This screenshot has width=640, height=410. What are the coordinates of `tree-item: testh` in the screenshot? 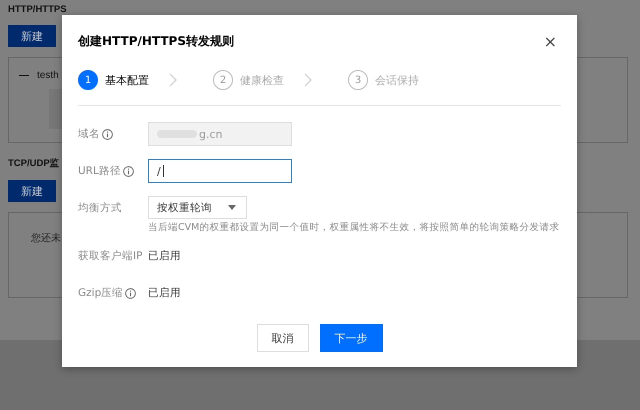 It's located at (48, 75).